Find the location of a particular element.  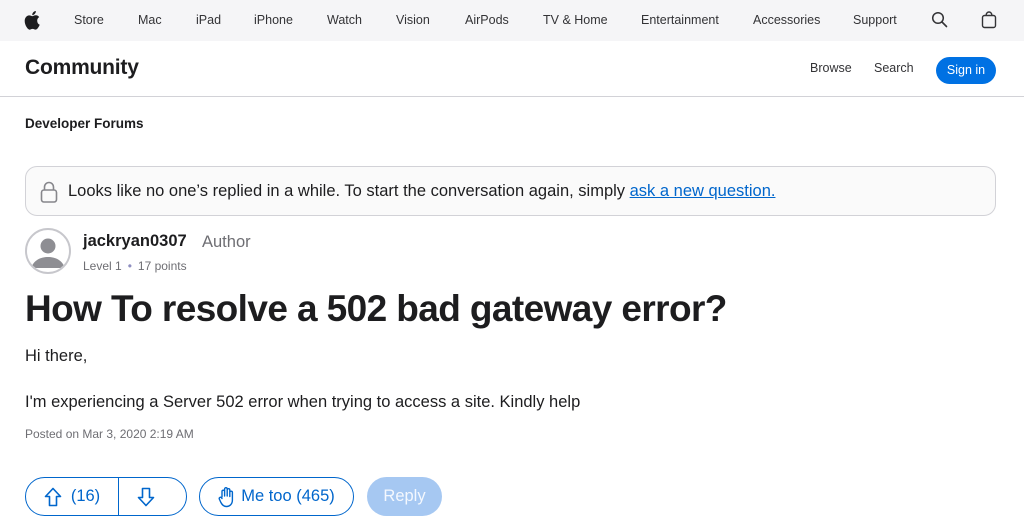

nav-item-mac: Mac is located at coordinates (150, 20).